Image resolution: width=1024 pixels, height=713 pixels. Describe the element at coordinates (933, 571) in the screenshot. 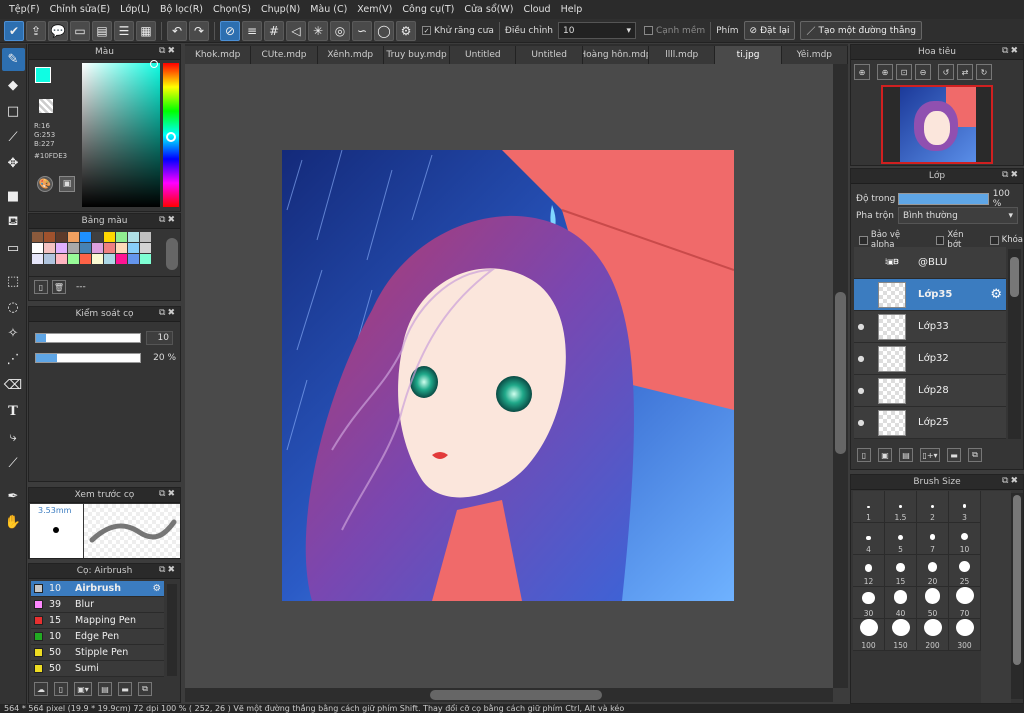

I see `brush-size-cell: 20` at that location.